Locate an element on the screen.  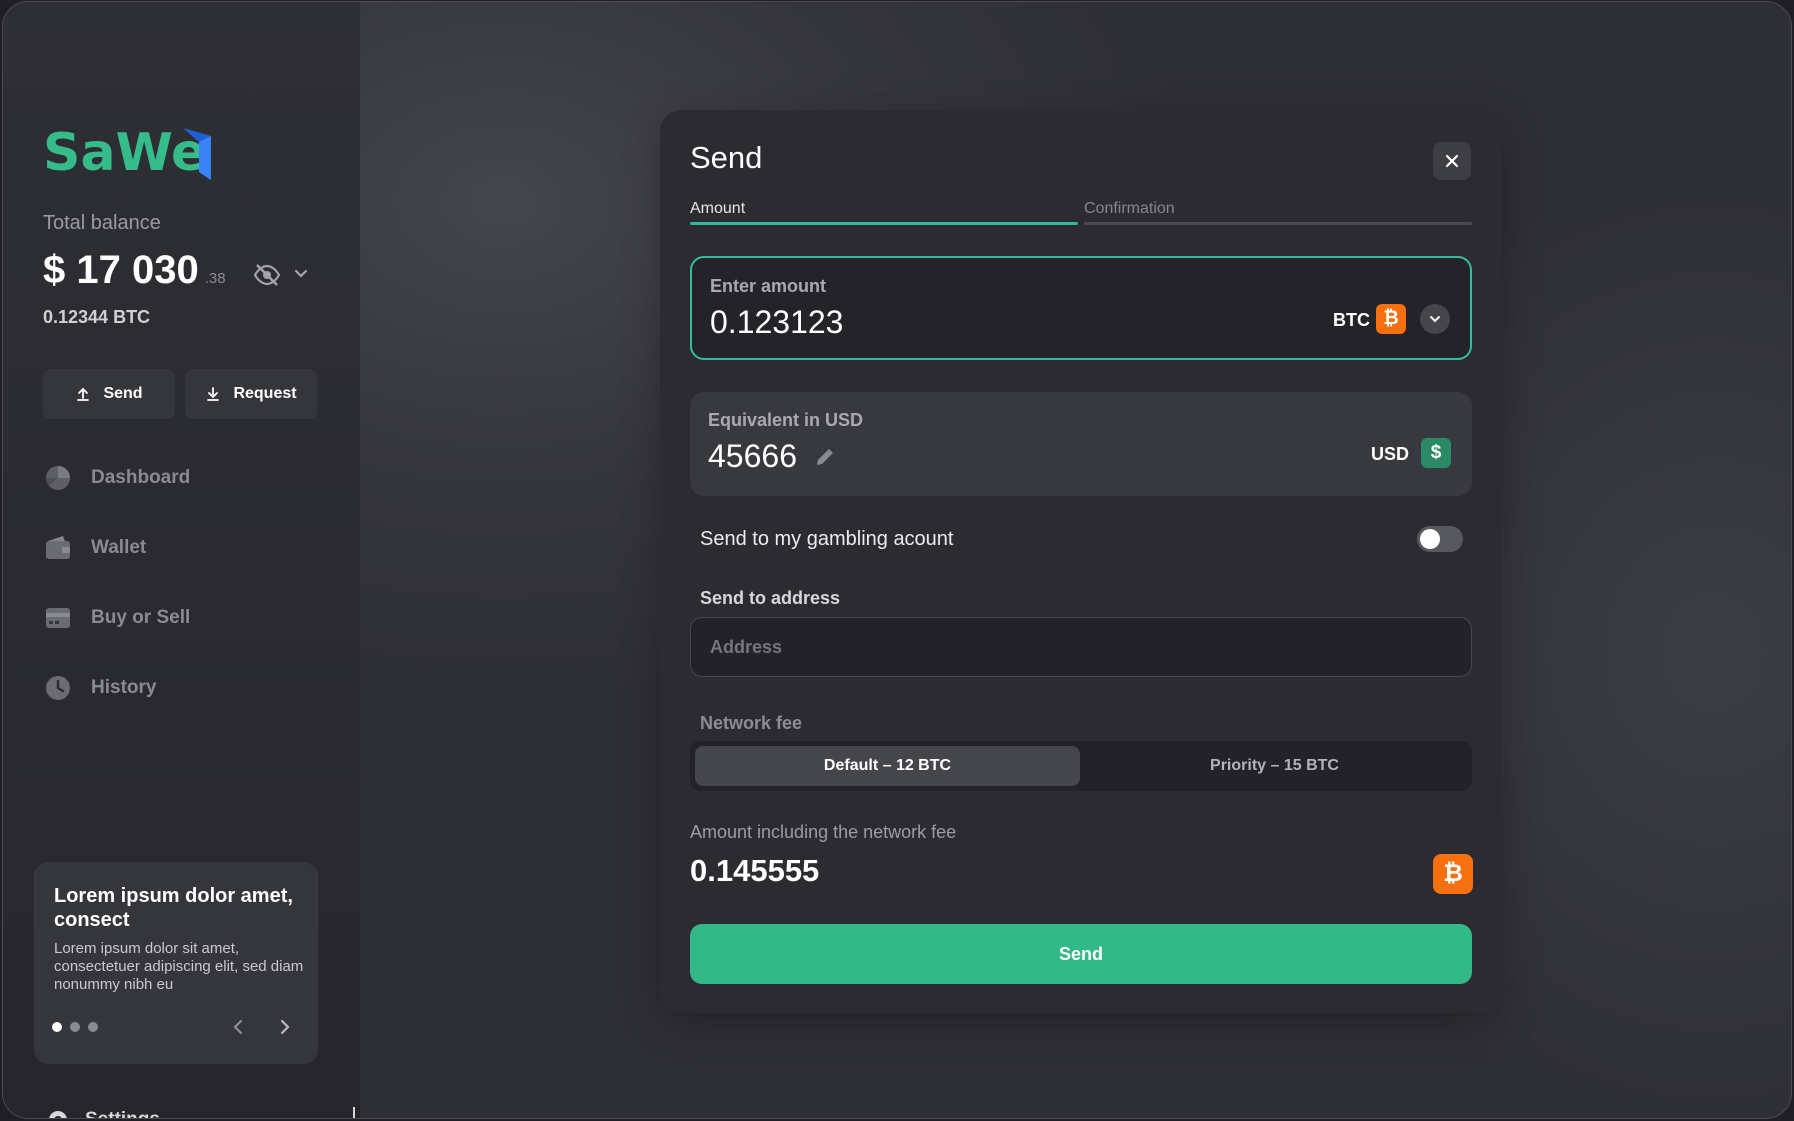
address-input is located at coordinates (1081, 647).